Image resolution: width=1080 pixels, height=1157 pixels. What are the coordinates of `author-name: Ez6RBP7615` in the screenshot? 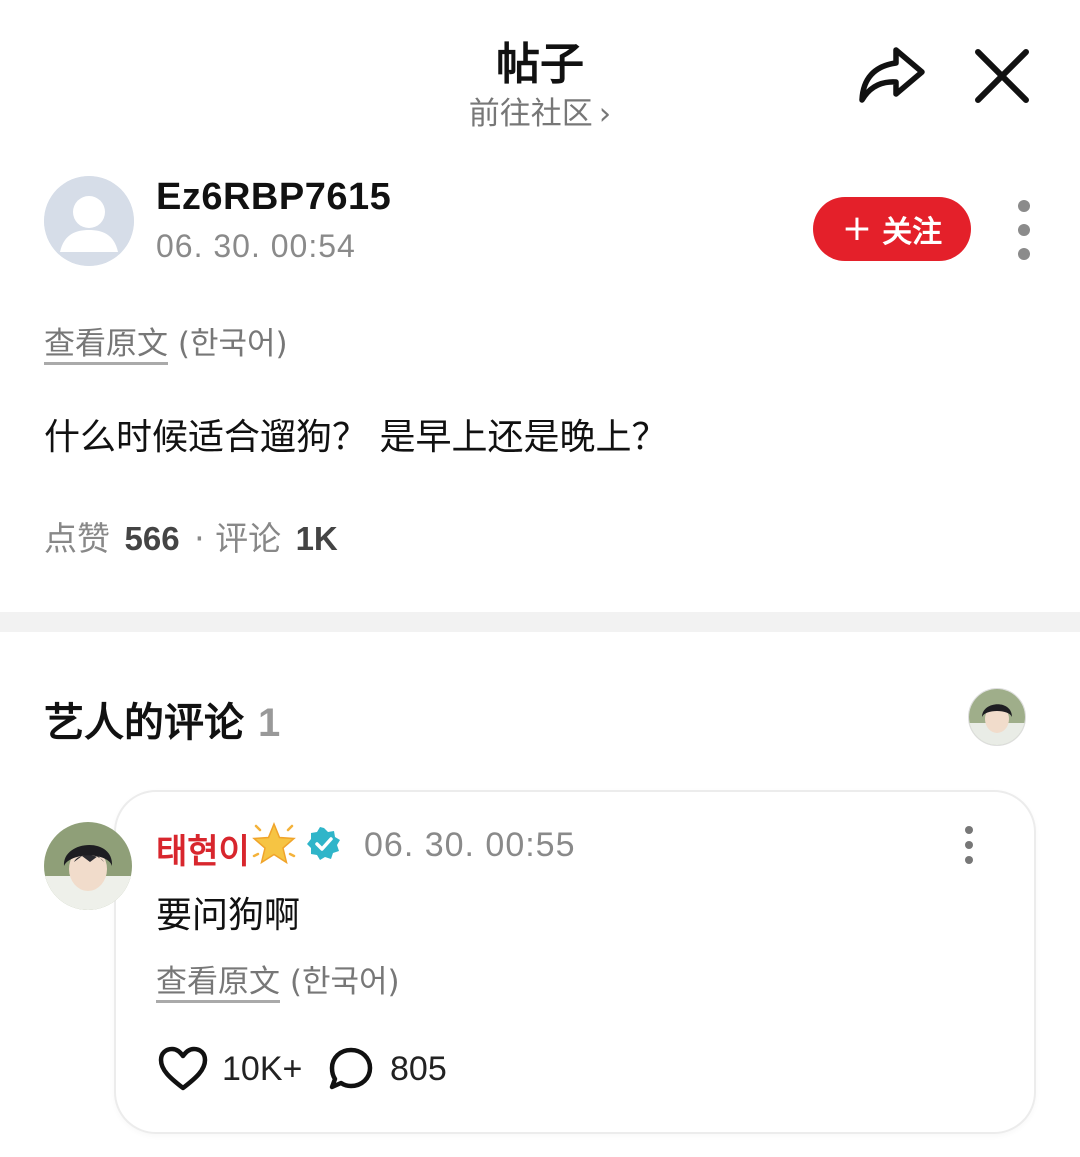 It's located at (273, 197).